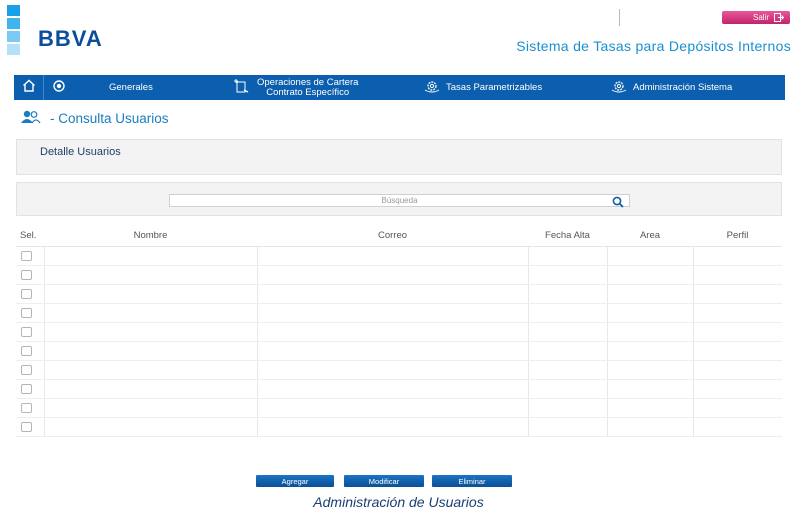 Image resolution: width=809 pixels, height=521 pixels. What do you see at coordinates (80, 152) in the screenshot?
I see `detail-panel-label: Detalle Usuarios` at bounding box center [80, 152].